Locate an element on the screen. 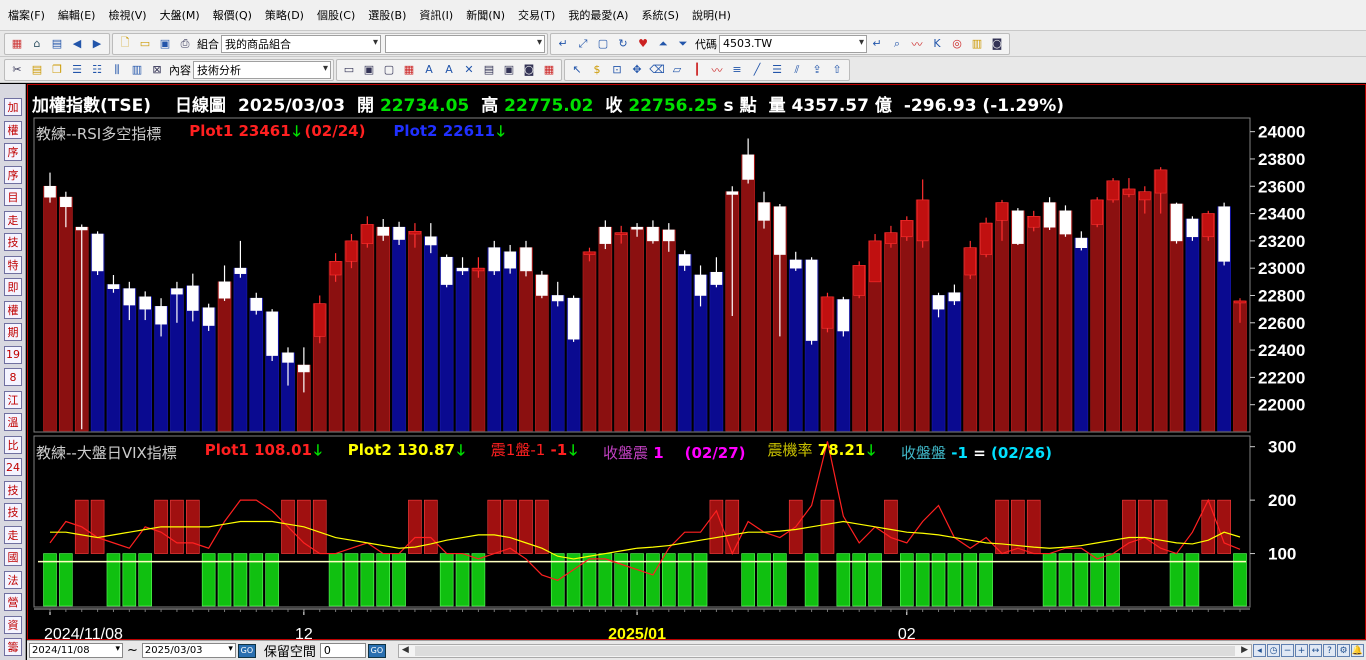 This screenshot has height=660, width=1366. sidebar-tab: 法 is located at coordinates (13, 579).